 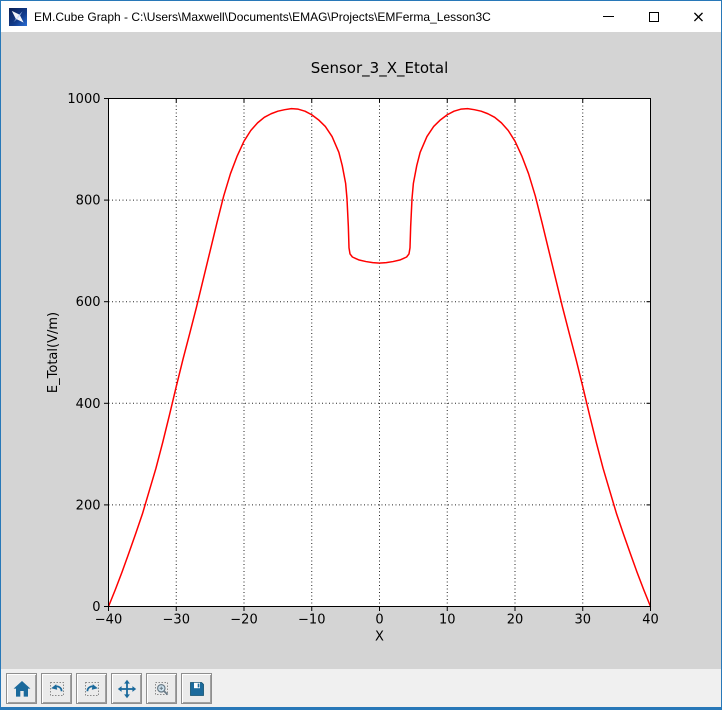 I want to click on home-icon, so click(x=21, y=688).